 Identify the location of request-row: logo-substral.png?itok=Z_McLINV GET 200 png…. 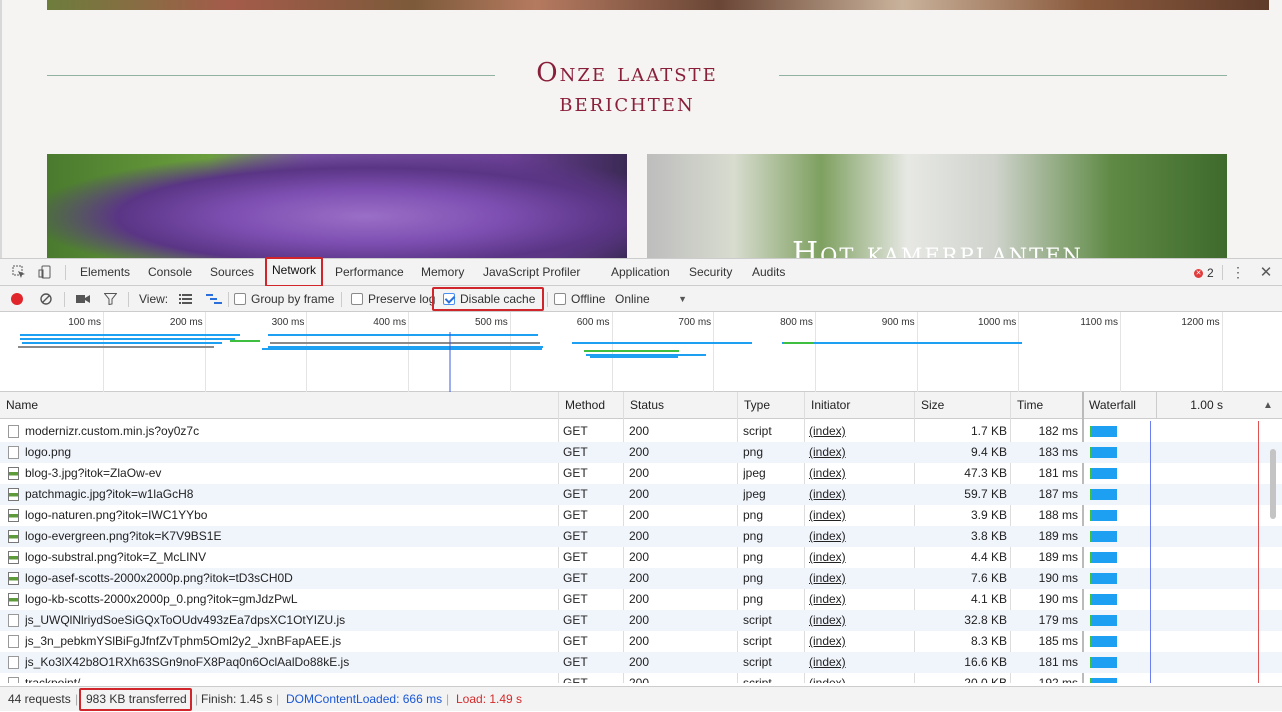
(641, 557).